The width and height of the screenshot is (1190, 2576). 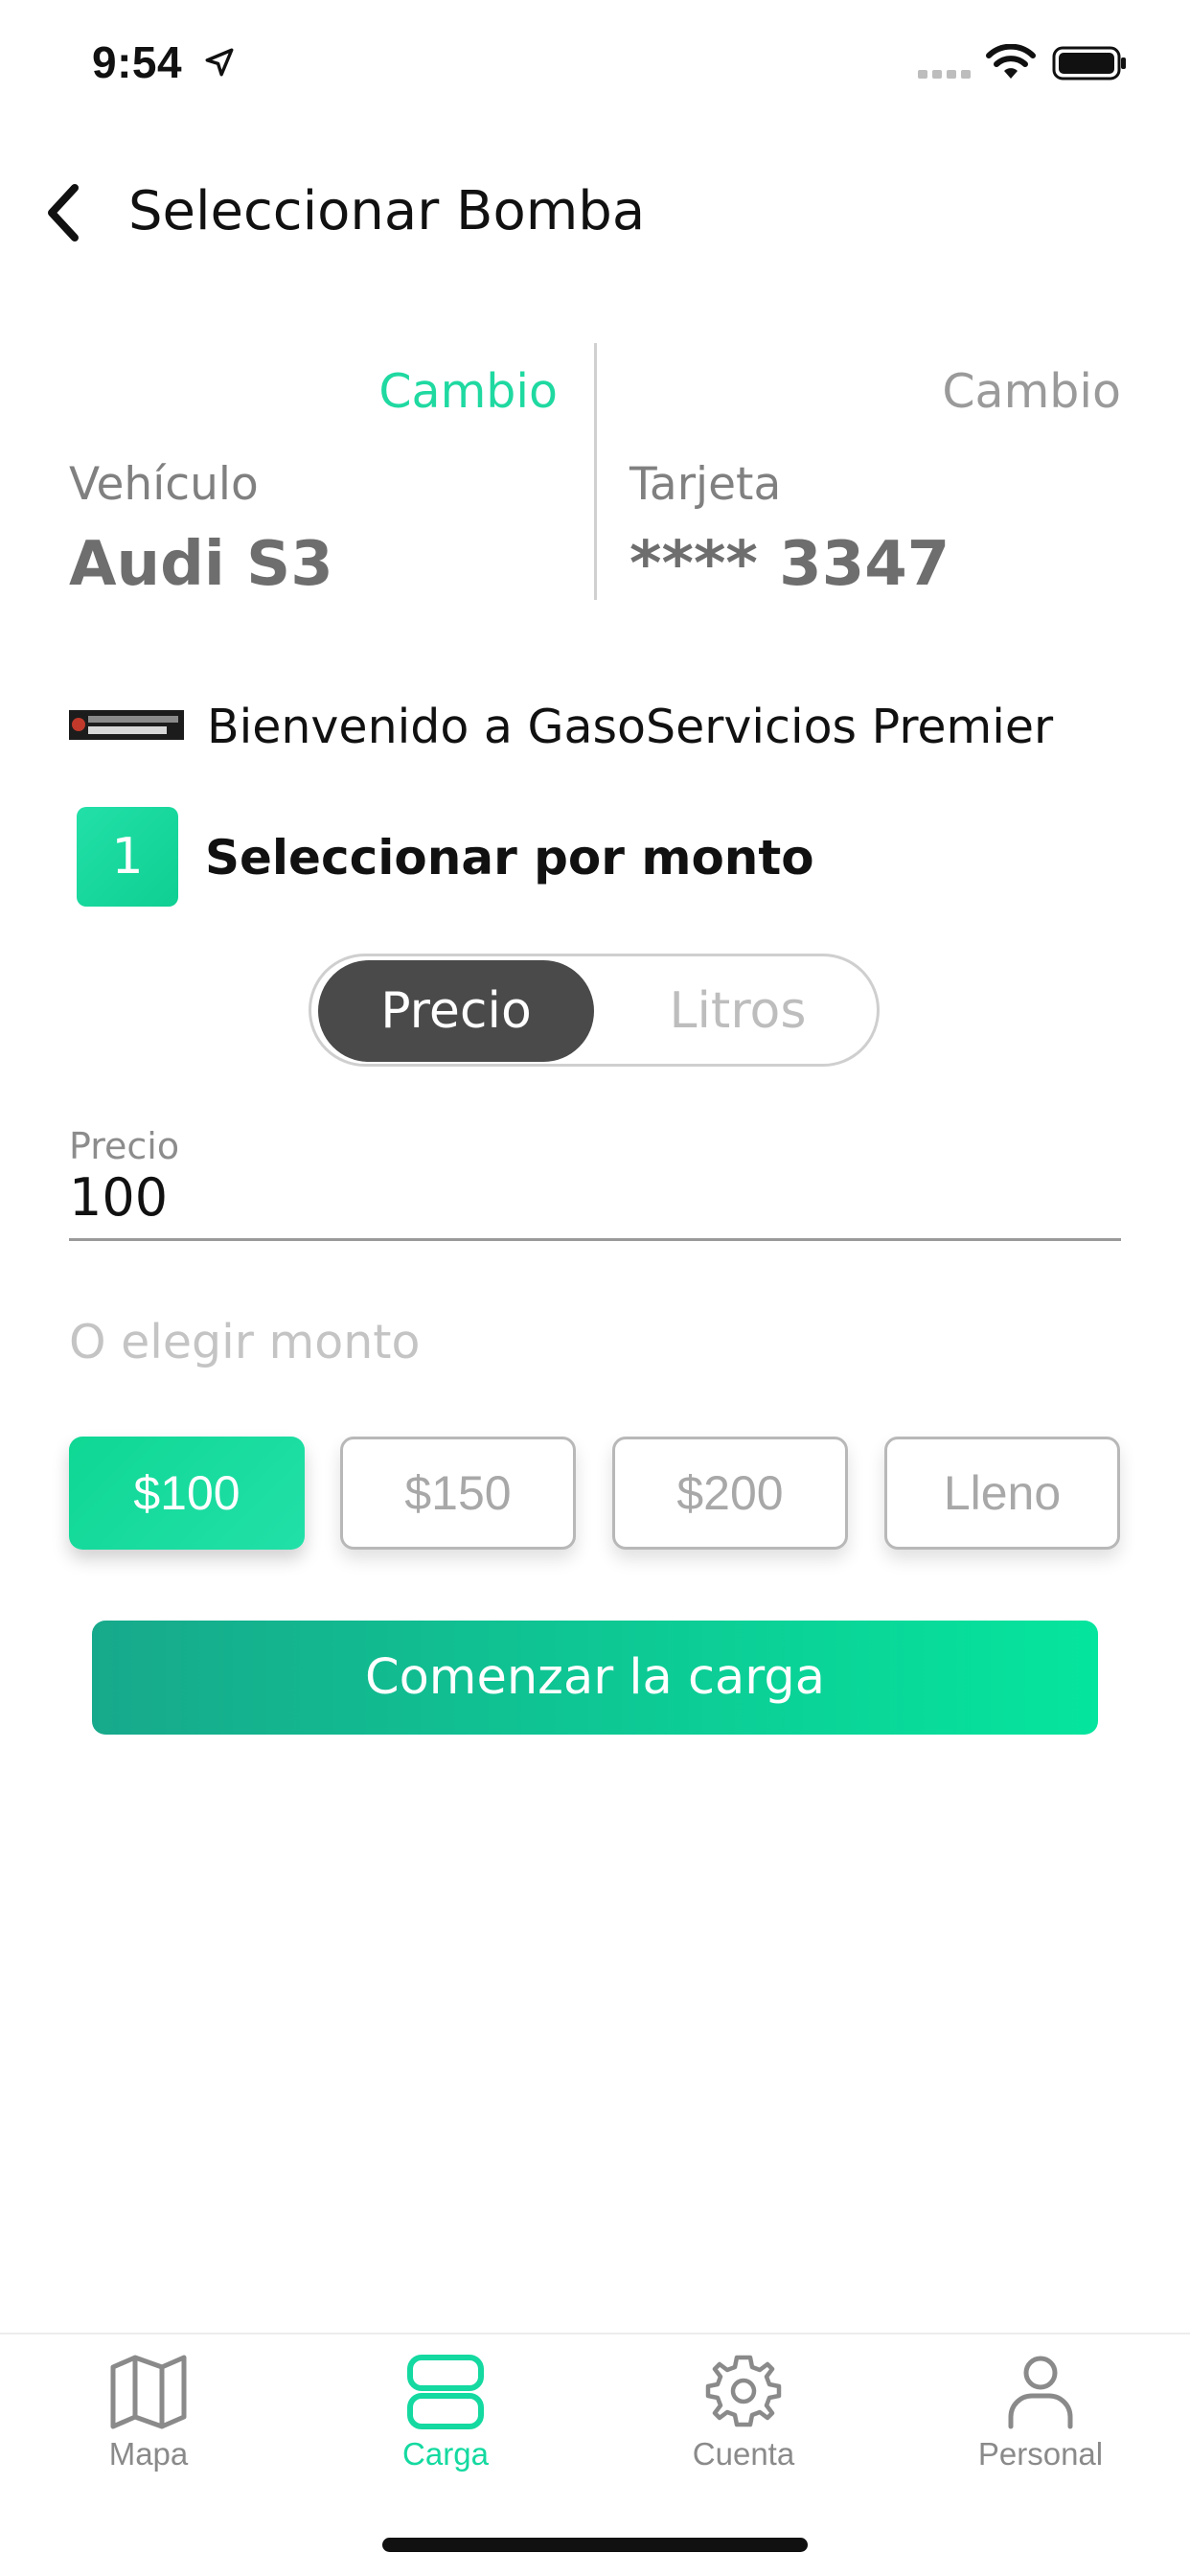 I want to click on tab-label-cuenta: Cuenta, so click(x=744, y=2454).